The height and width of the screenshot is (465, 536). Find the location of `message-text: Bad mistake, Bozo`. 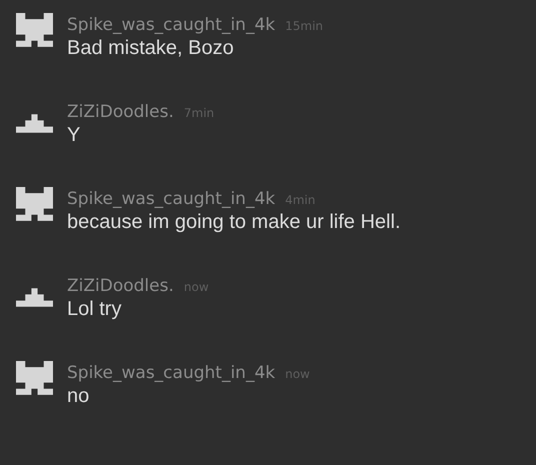

message-text: Bad mistake, Bozo is located at coordinates (151, 48).